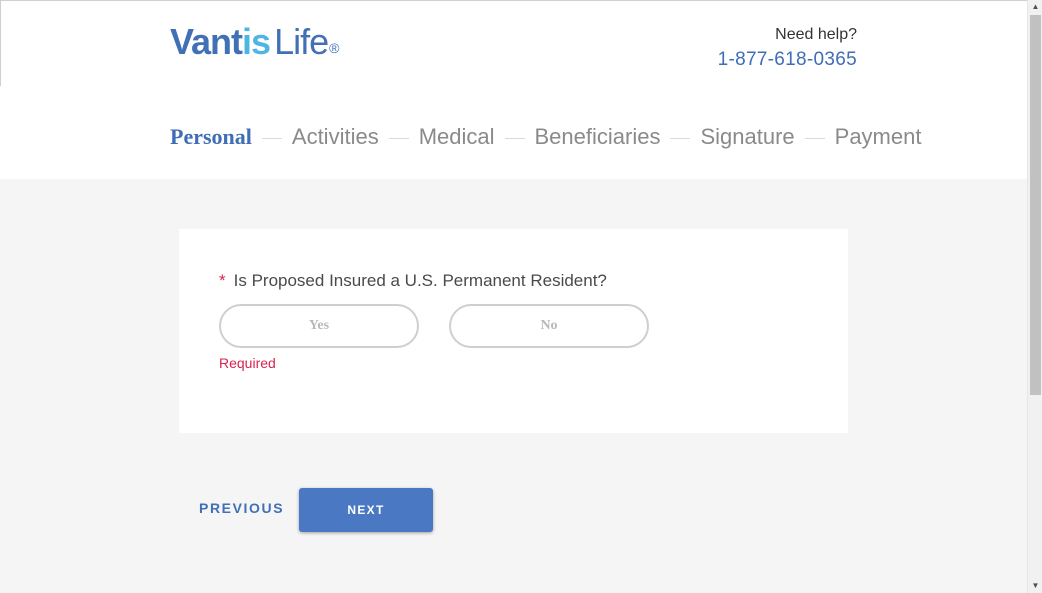 The width and height of the screenshot is (1042, 593). Describe the element at coordinates (241, 508) in the screenshot. I see `previous-button: PREVIOUS` at that location.